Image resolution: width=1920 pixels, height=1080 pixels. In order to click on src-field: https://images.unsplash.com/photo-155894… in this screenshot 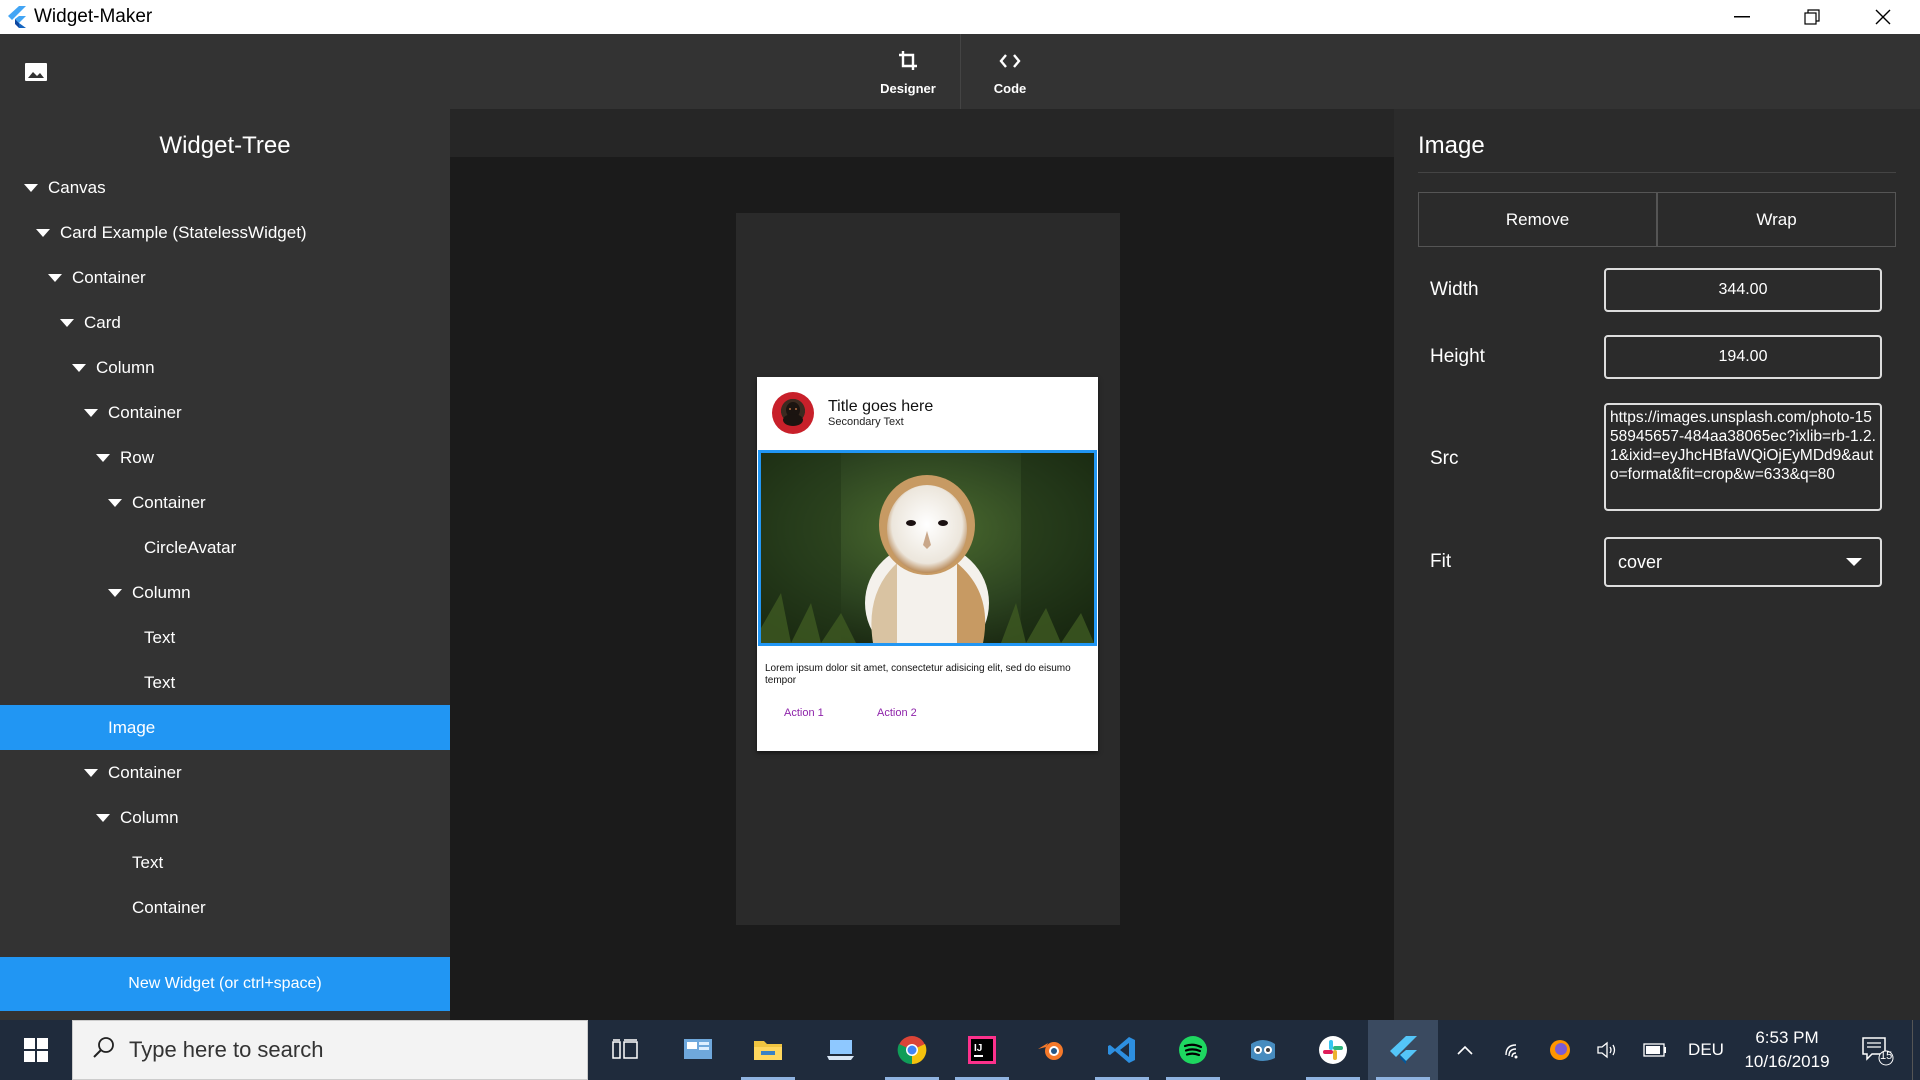, I will do `click(1743, 457)`.